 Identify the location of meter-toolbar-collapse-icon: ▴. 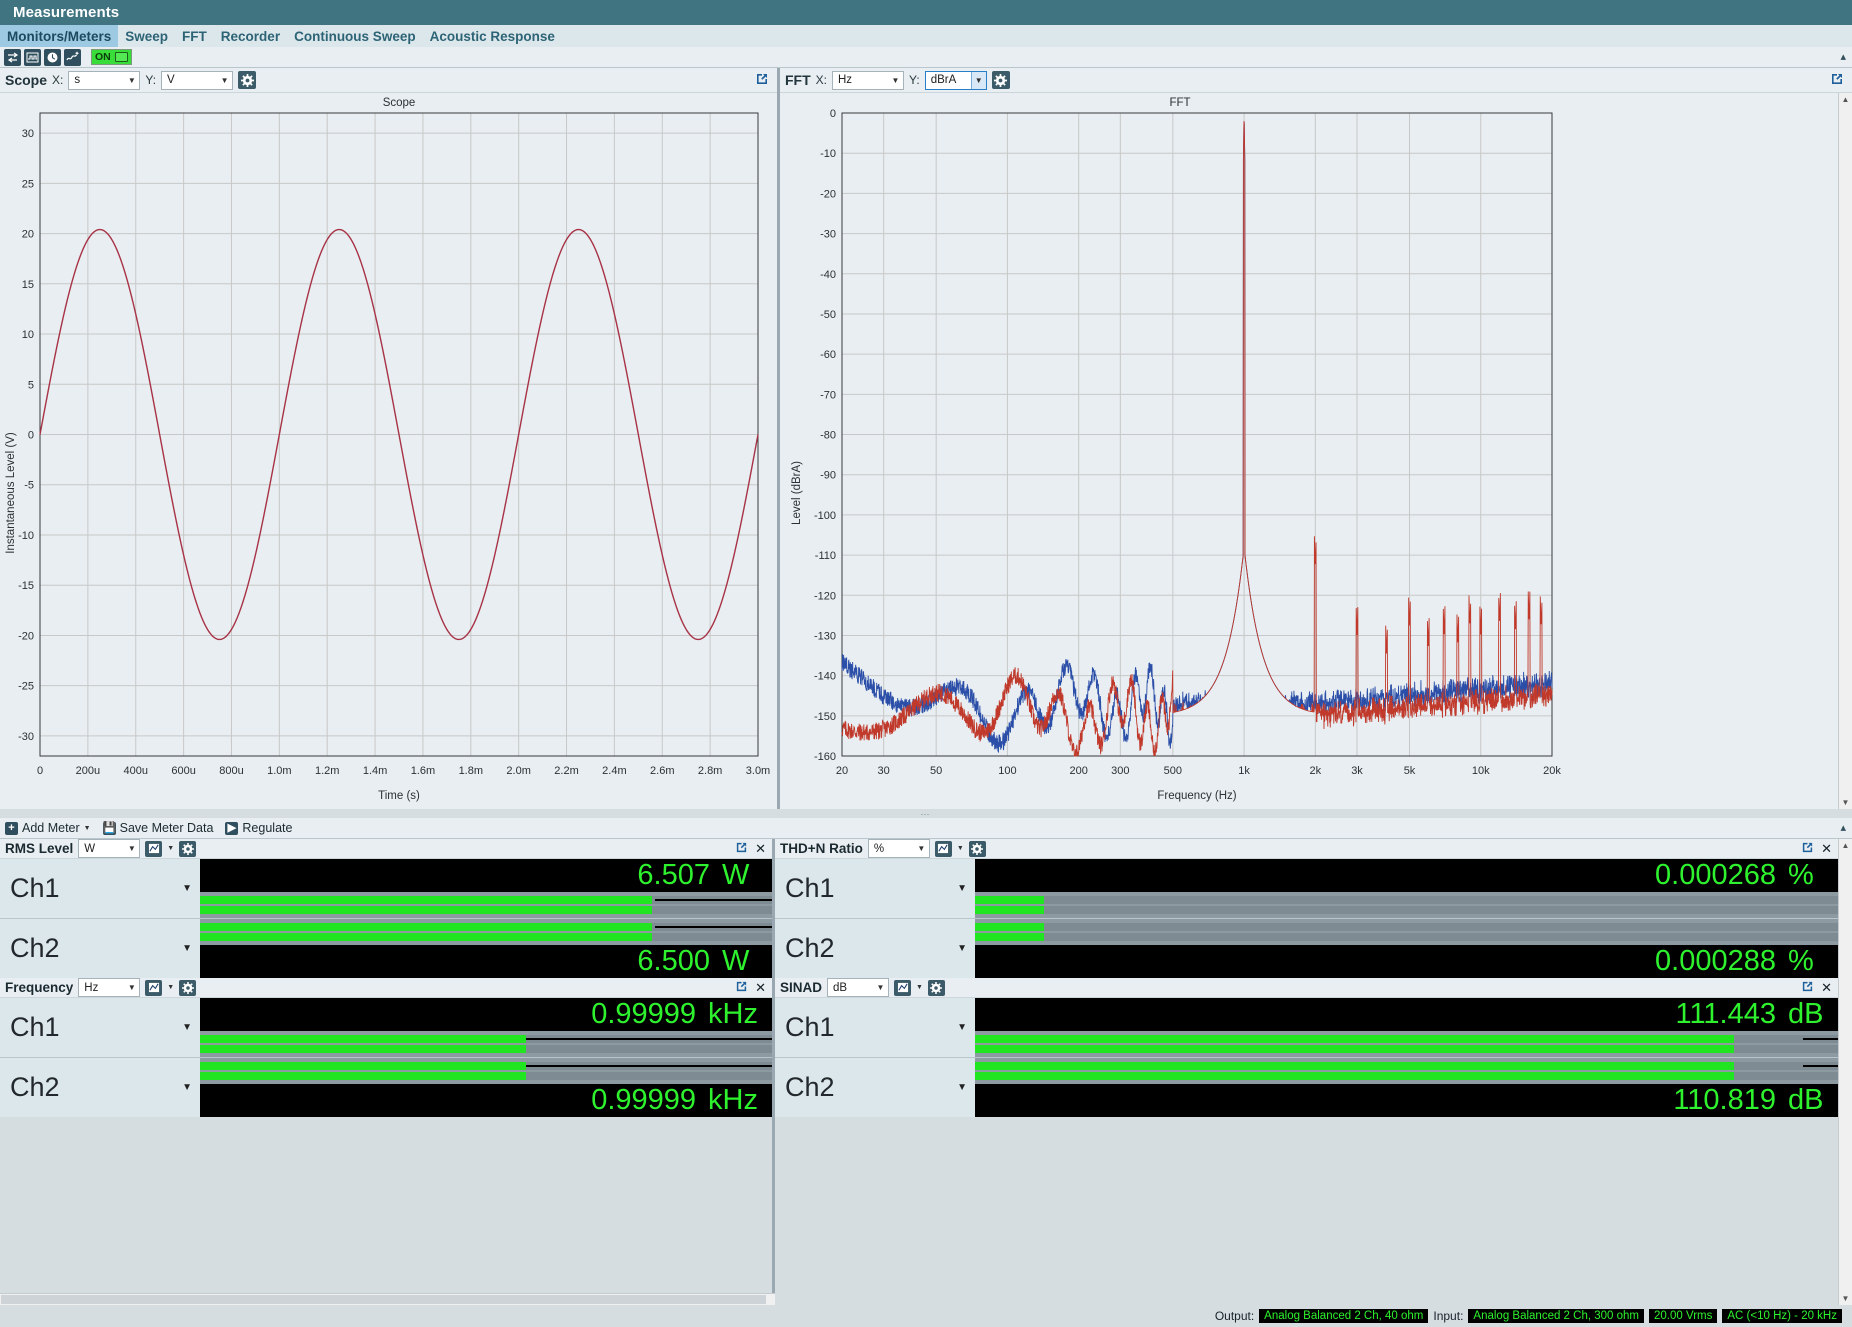
(1843, 827).